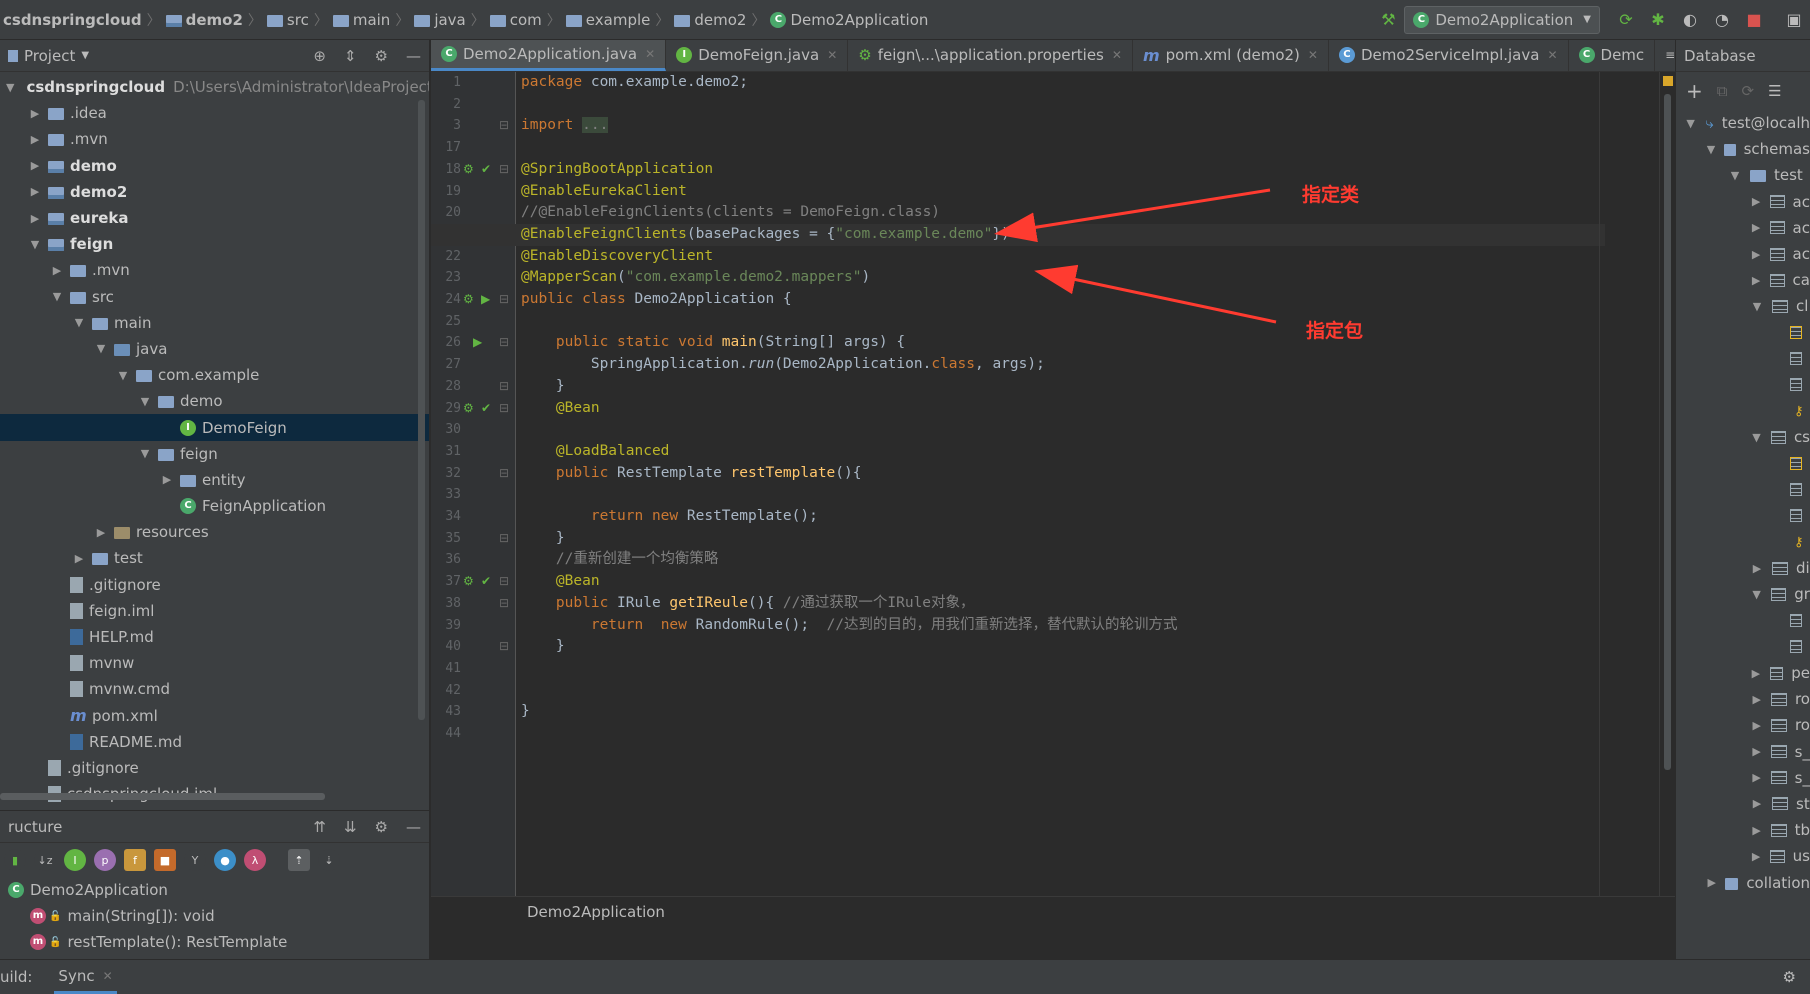 The image size is (1810, 994). I want to click on add-icon: +, so click(1694, 91).